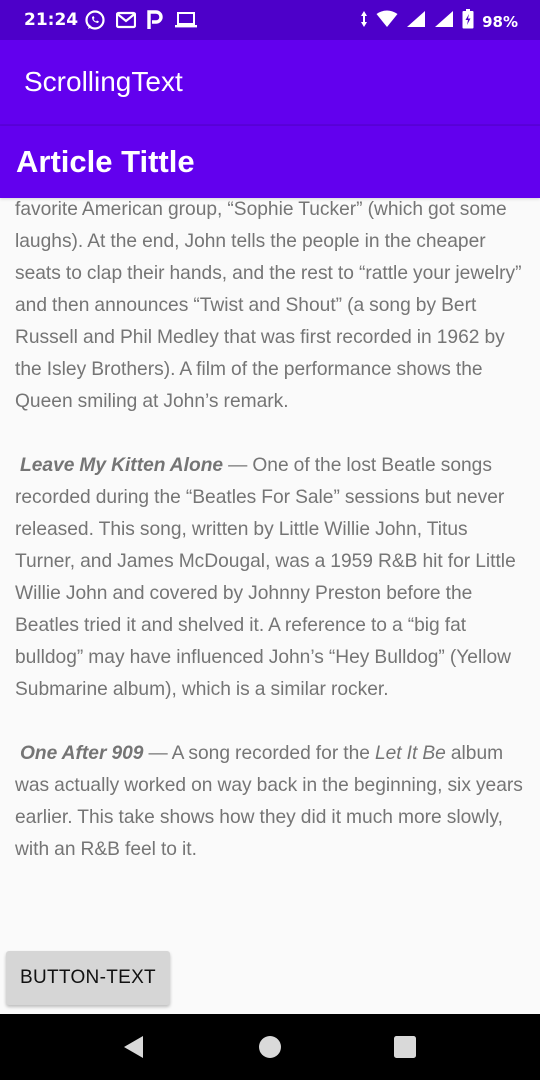 The image size is (540, 1080). What do you see at coordinates (500, 21) in the screenshot?
I see `battery-percent: 98%` at bounding box center [500, 21].